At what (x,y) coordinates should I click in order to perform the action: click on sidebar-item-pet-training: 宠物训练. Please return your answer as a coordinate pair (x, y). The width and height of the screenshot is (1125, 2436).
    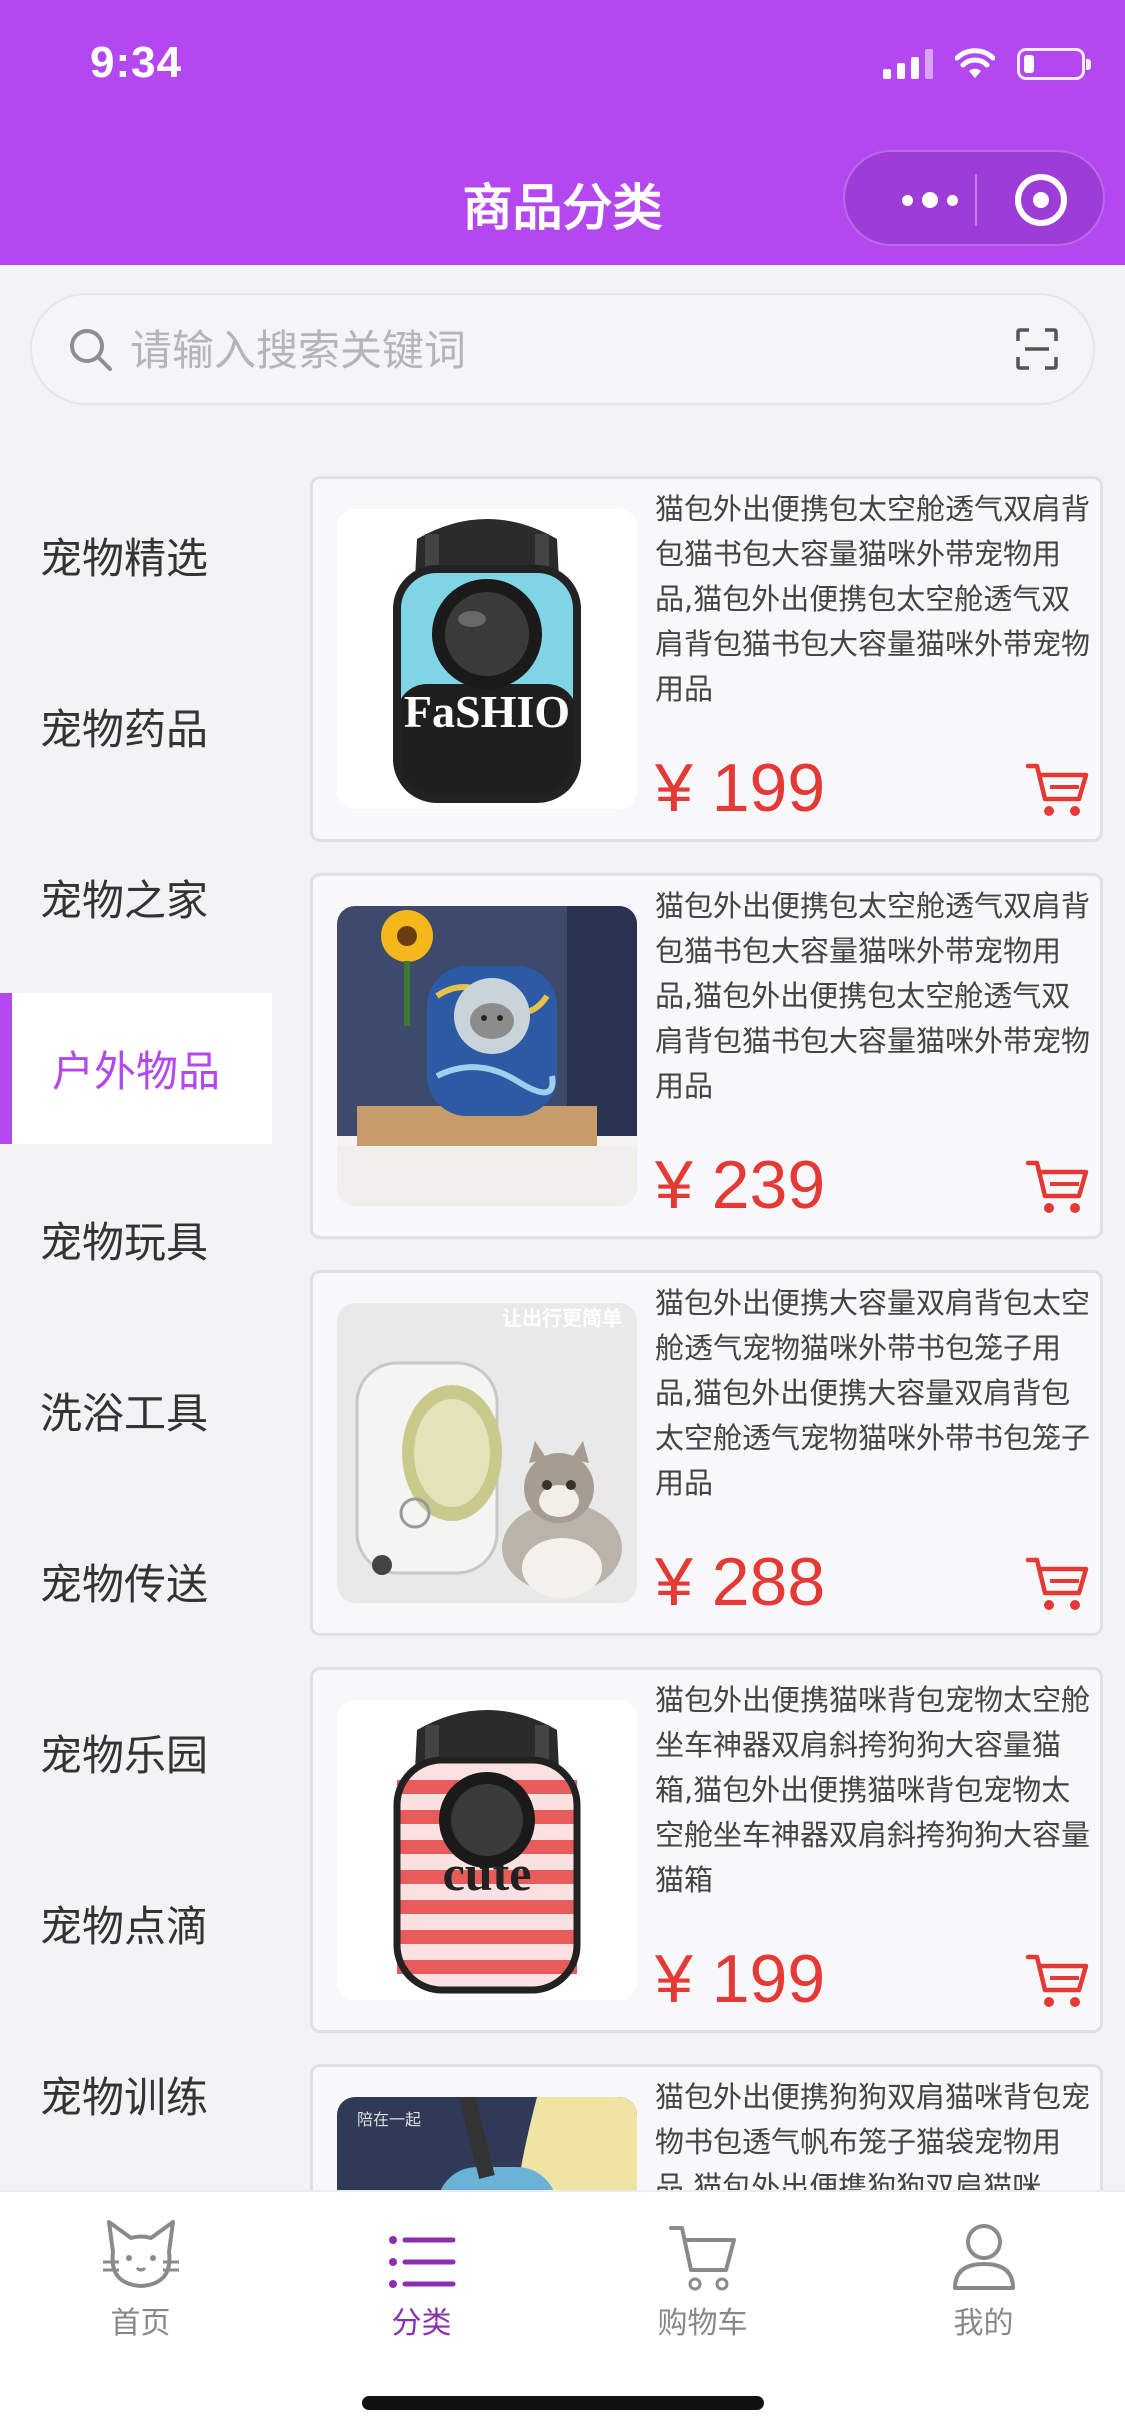
    Looking at the image, I should click on (136, 2094).